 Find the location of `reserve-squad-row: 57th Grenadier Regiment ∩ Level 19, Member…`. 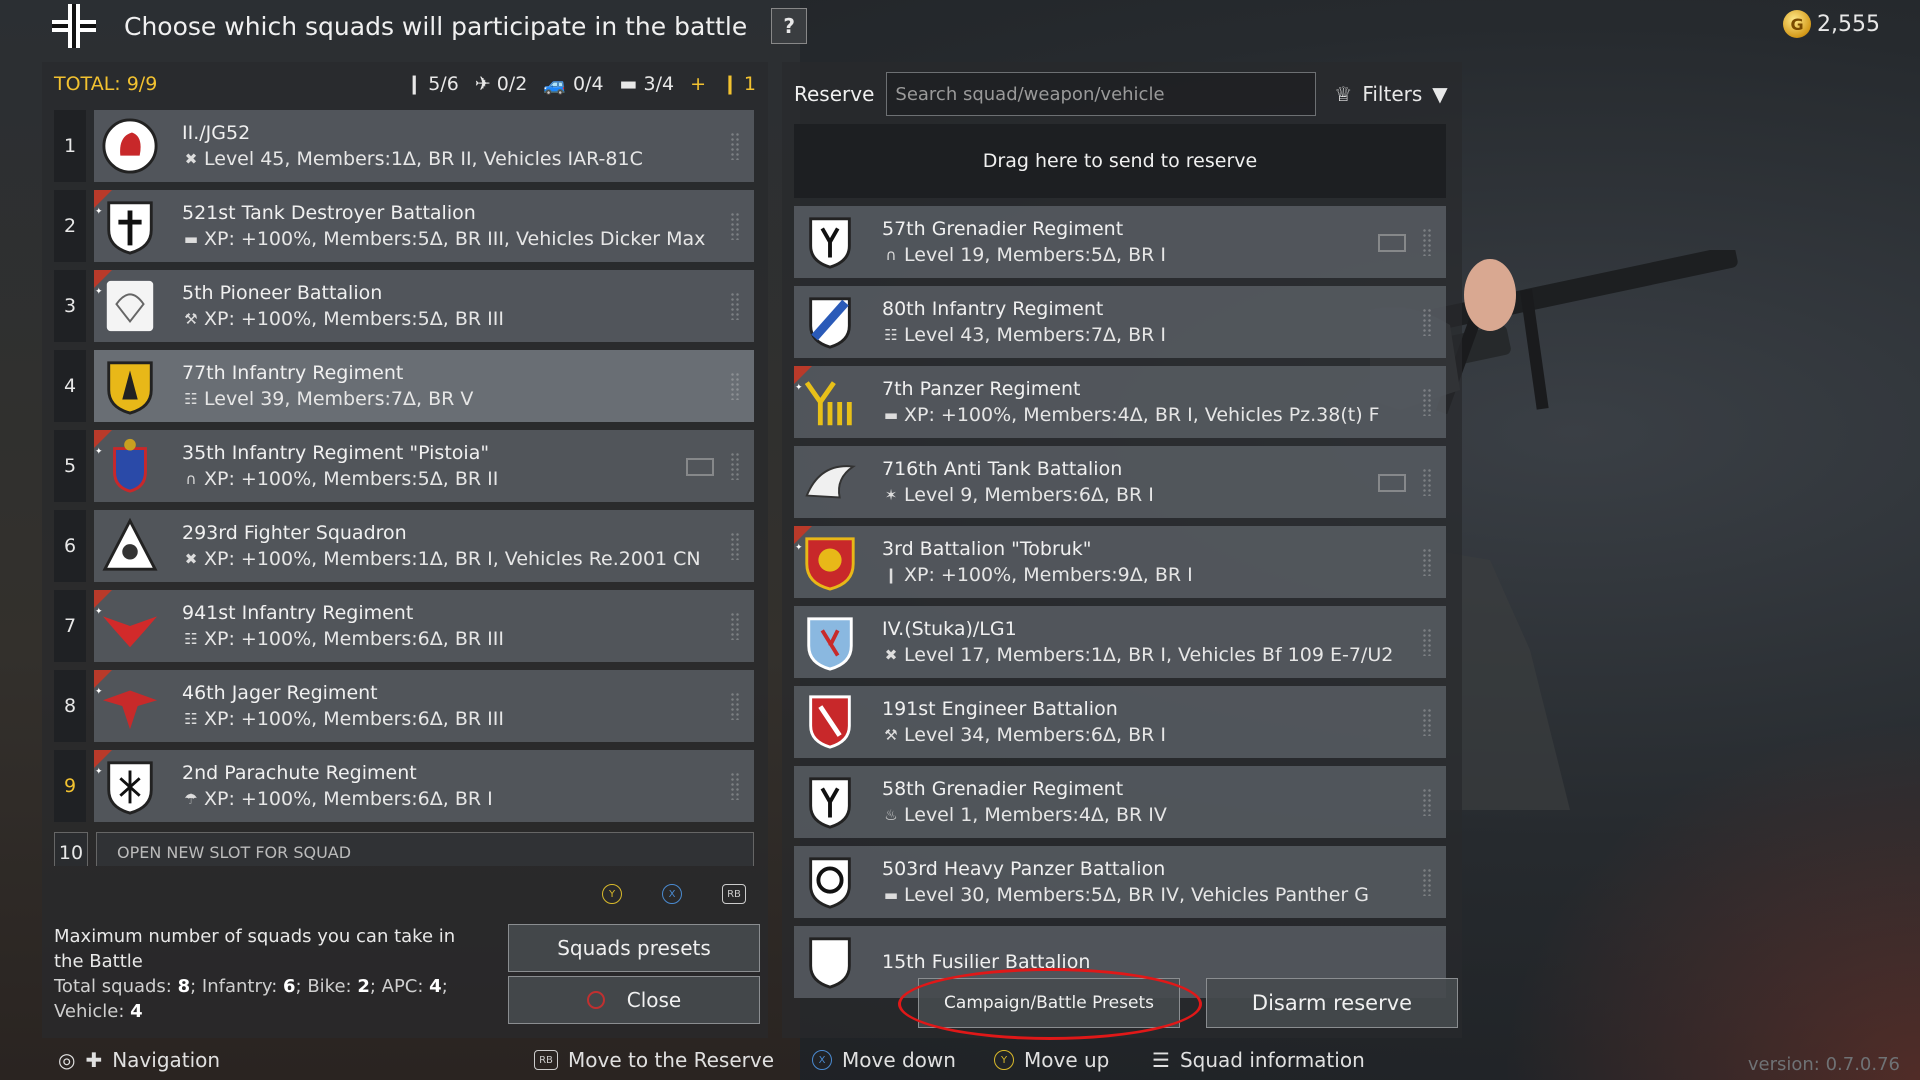

reserve-squad-row: 57th Grenadier Regiment ∩ Level 19, Member… is located at coordinates (1120, 242).